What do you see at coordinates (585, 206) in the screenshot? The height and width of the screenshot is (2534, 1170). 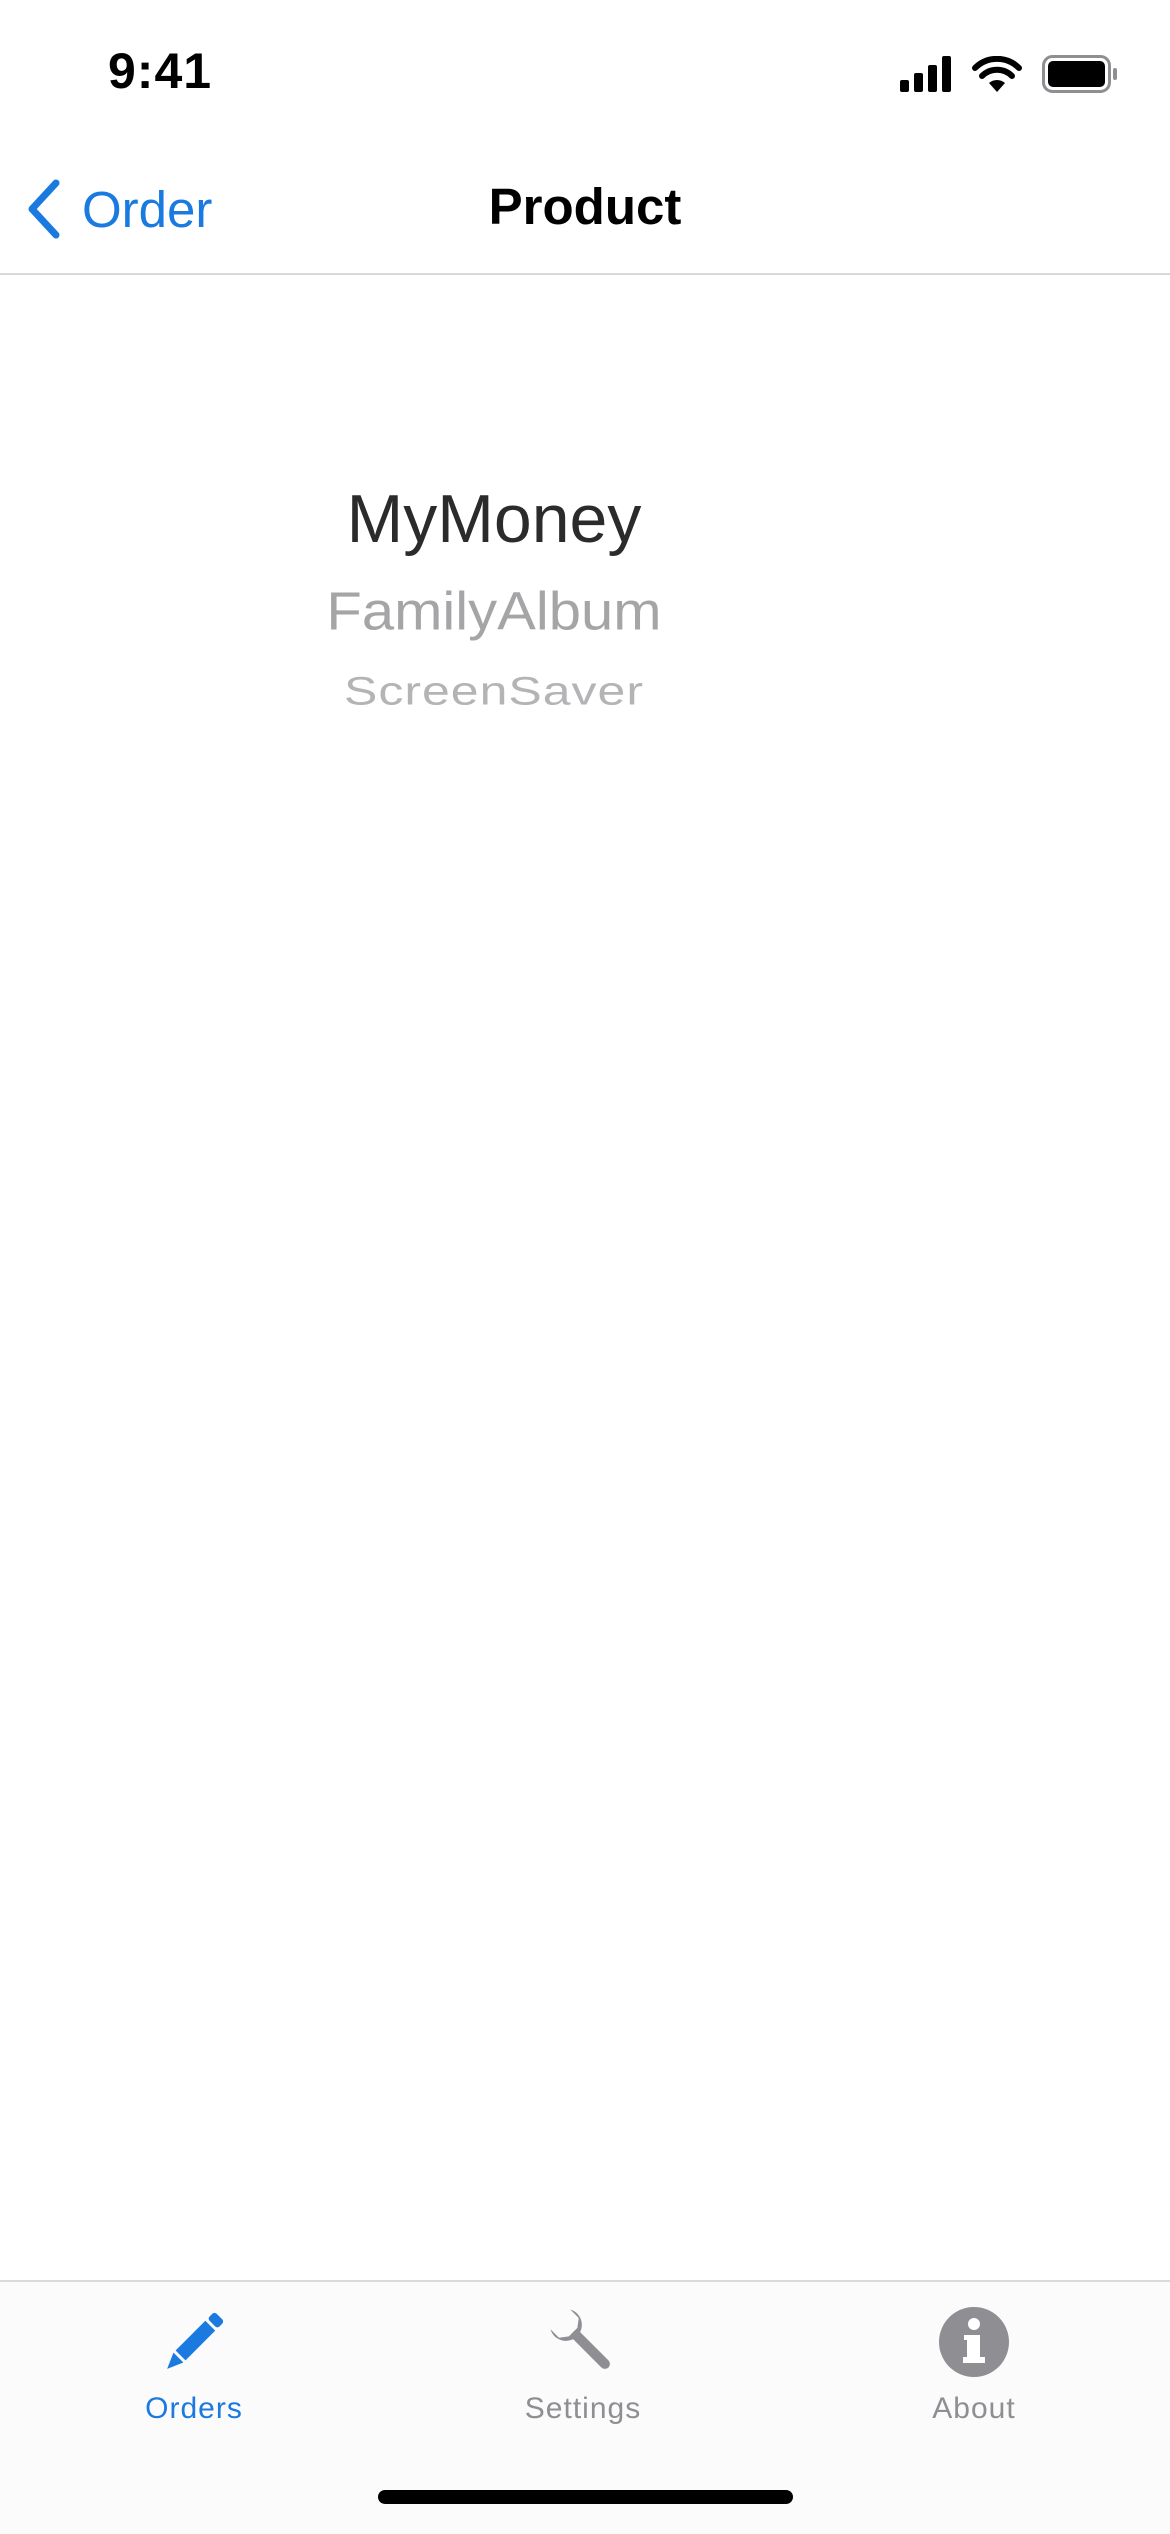 I see `page-title: Product` at bounding box center [585, 206].